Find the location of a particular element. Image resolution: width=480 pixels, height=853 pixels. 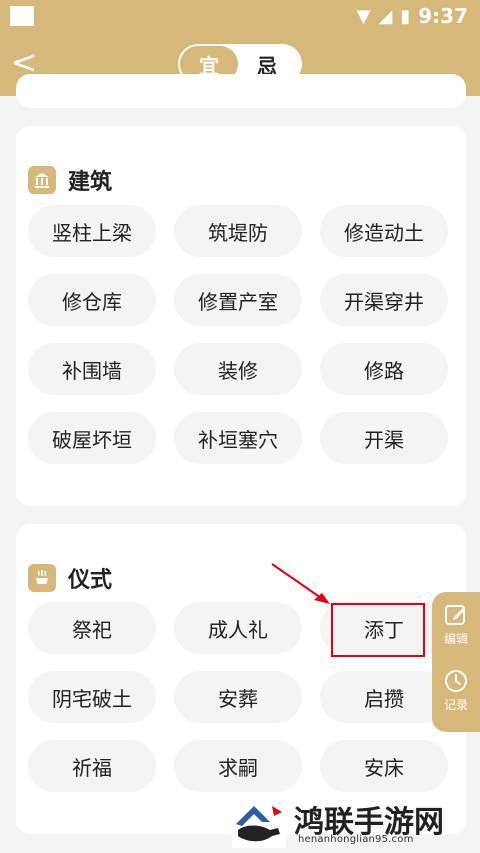

annotation-arrow-icon is located at coordinates (300, 583).